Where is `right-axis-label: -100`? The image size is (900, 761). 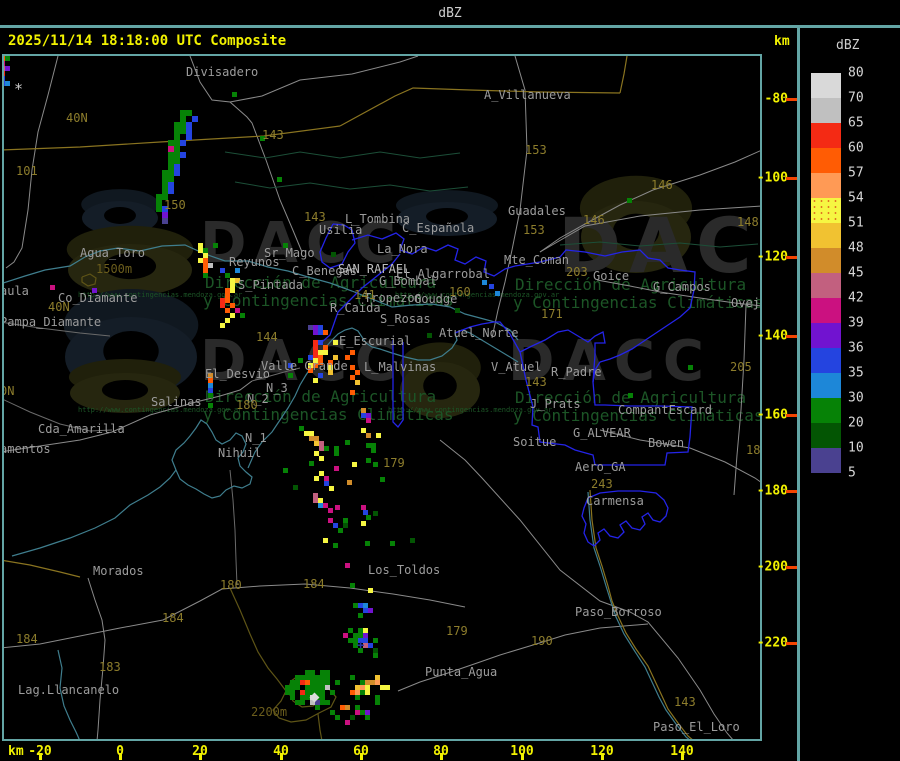 right-axis-label: -100 is located at coordinates (772, 178).